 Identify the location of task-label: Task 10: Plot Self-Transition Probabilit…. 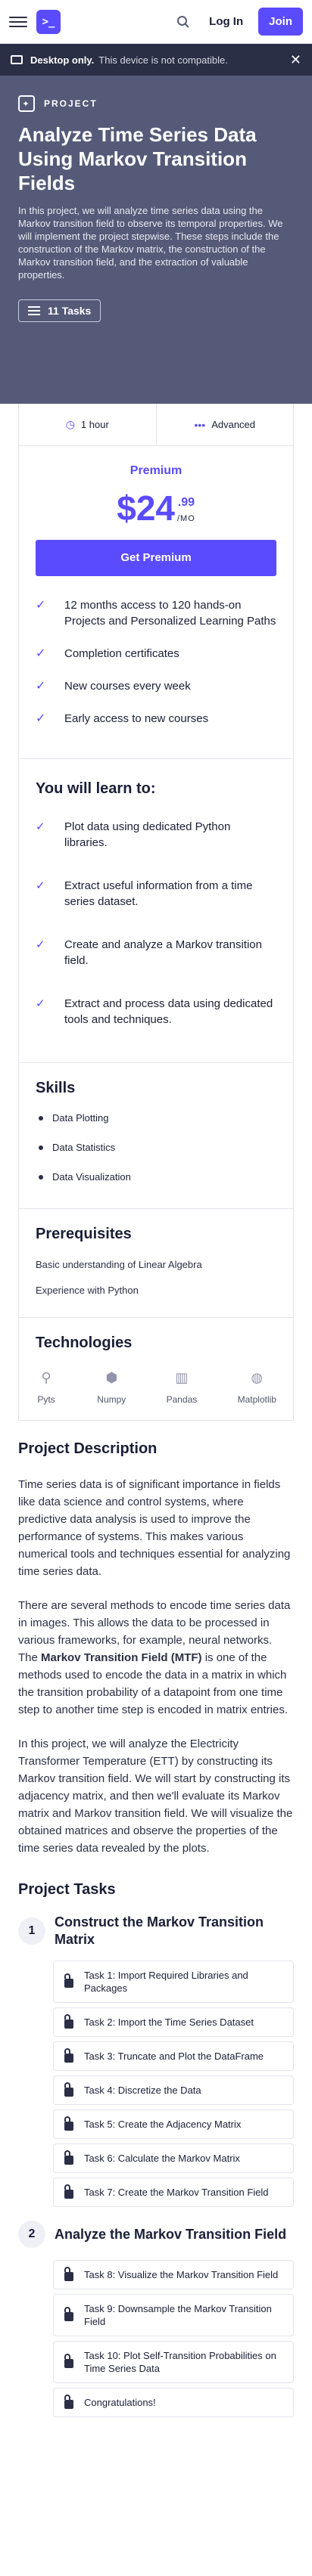
(180, 2362).